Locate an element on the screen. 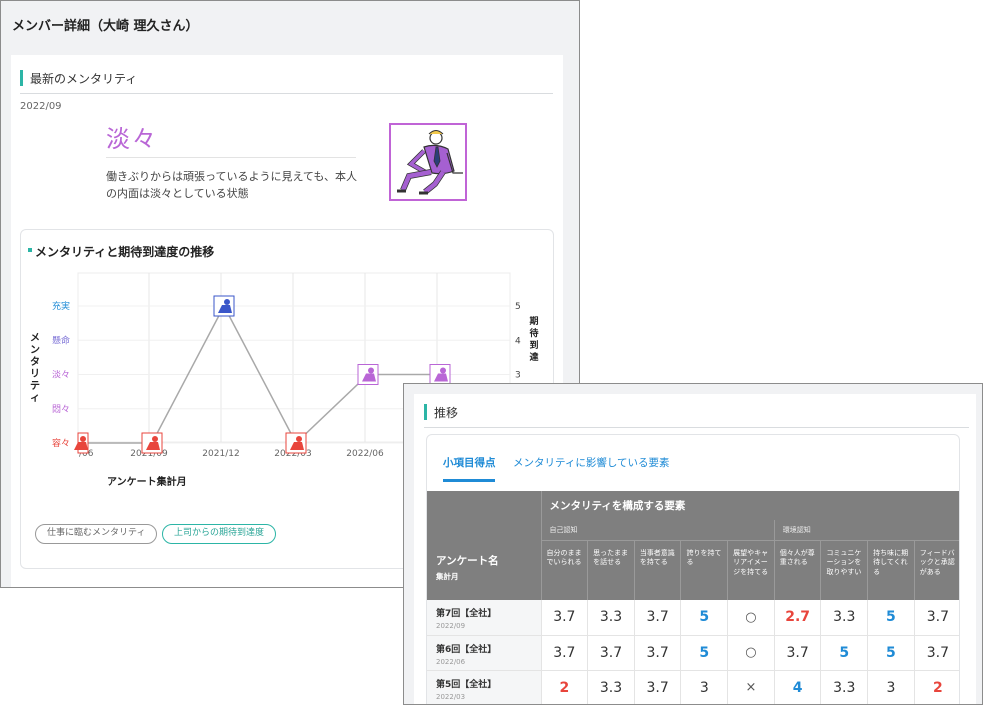 This screenshot has height=707, width=985. column-header: コミュニケーションを取りやすい is located at coordinates (844, 569).